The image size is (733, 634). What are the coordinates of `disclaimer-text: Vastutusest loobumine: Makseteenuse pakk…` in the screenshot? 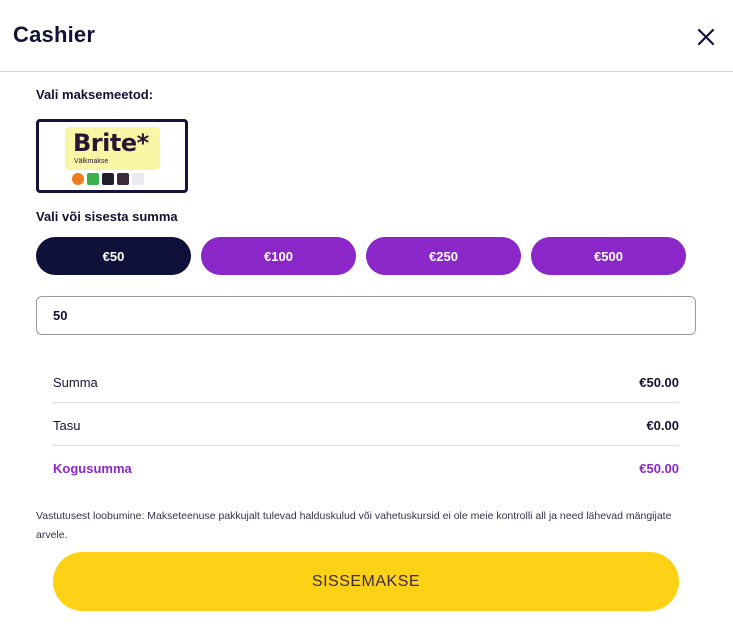 It's located at (354, 525).